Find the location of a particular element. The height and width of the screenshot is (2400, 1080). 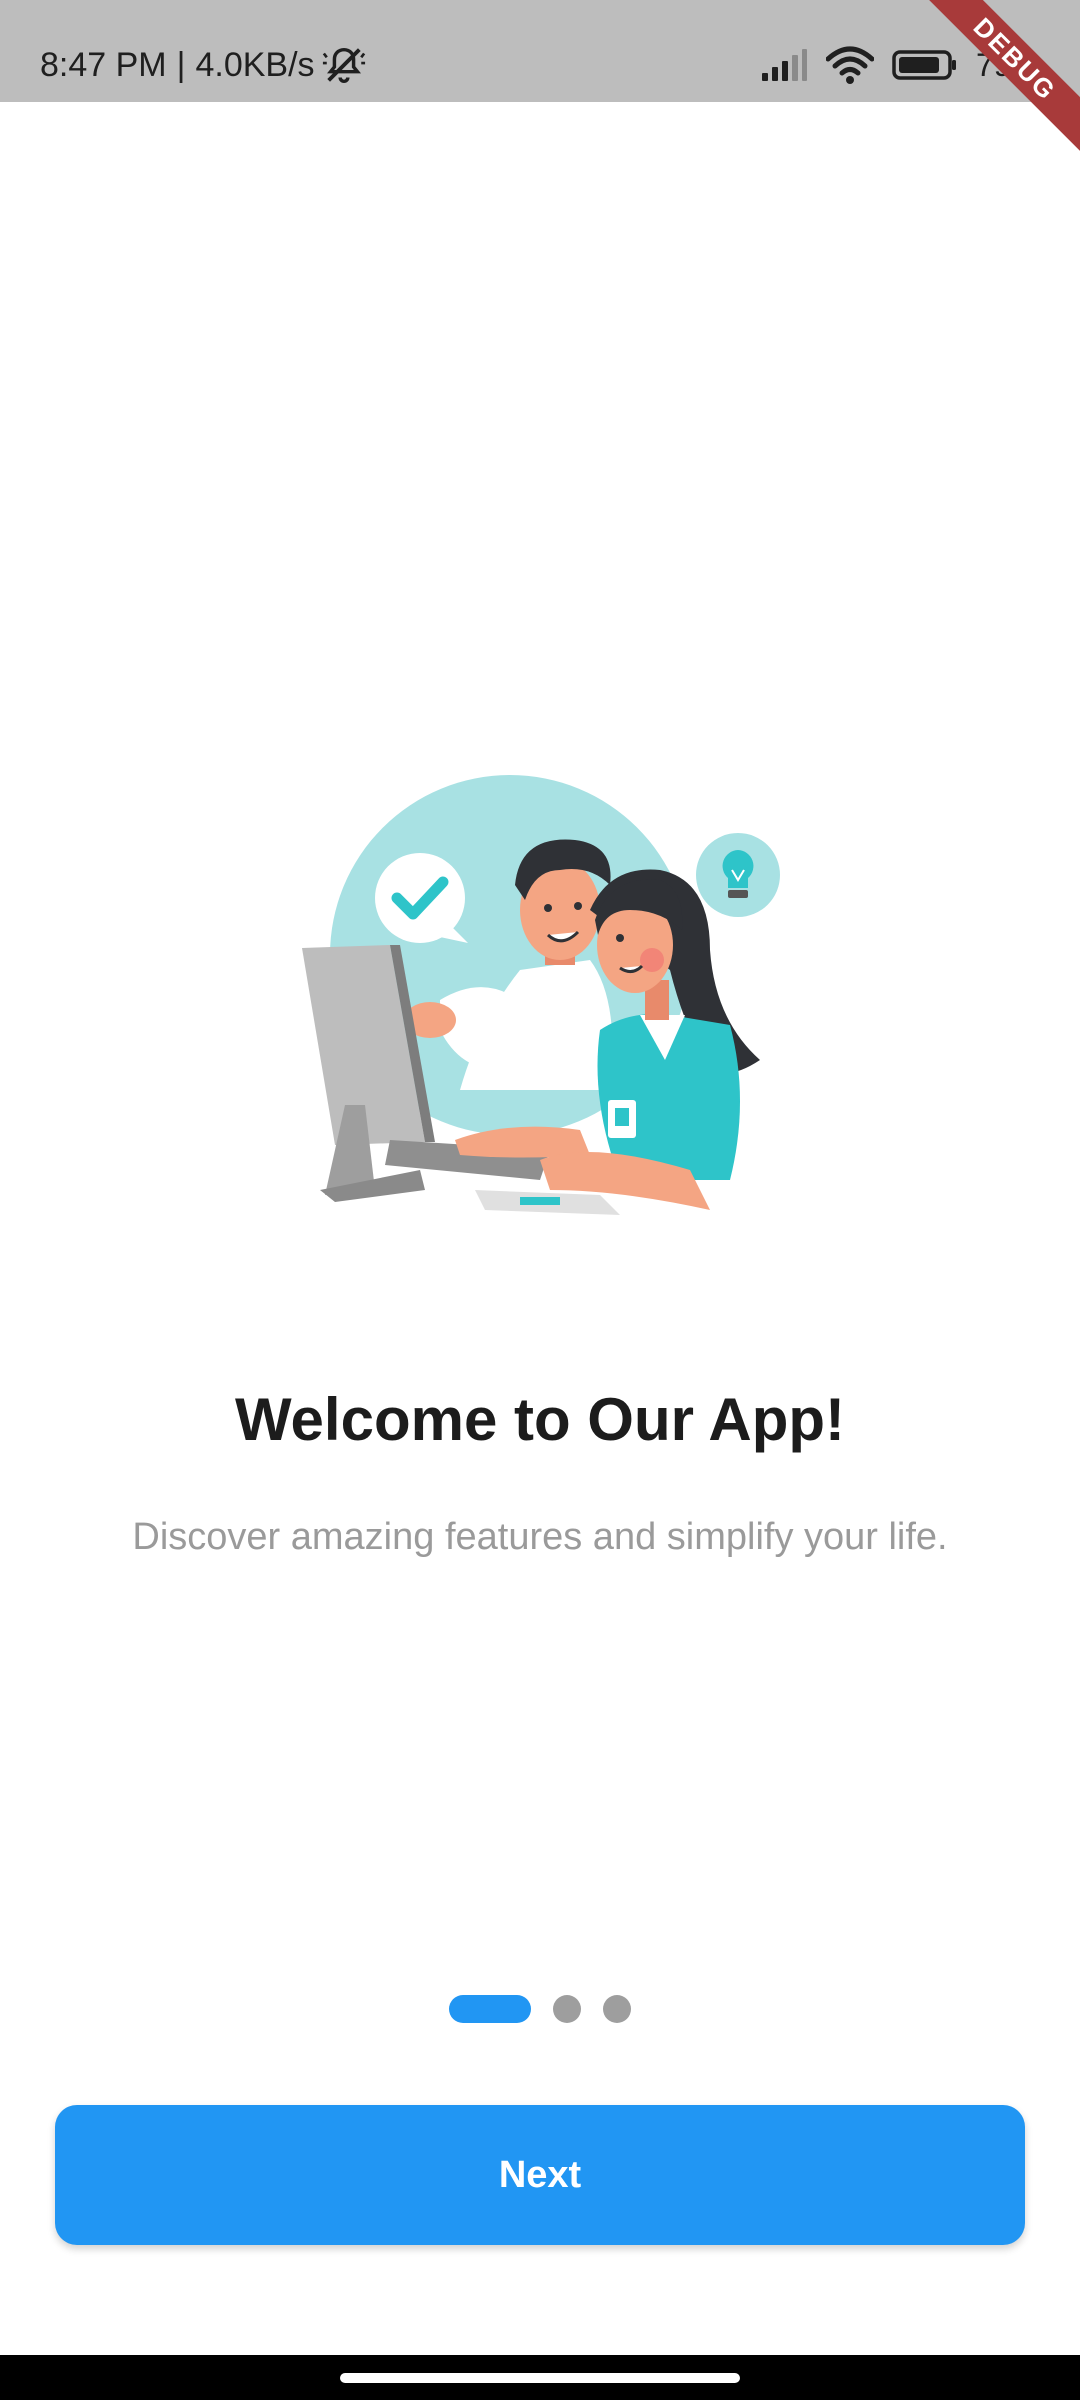

home-gesture-pill is located at coordinates (540, 2378).